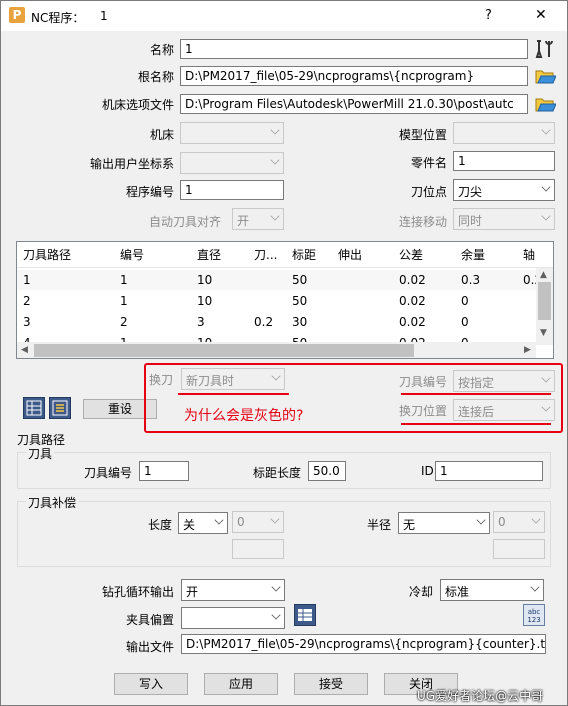  Describe the element at coordinates (60, 408) in the screenshot. I see `tool-list-icon` at that location.